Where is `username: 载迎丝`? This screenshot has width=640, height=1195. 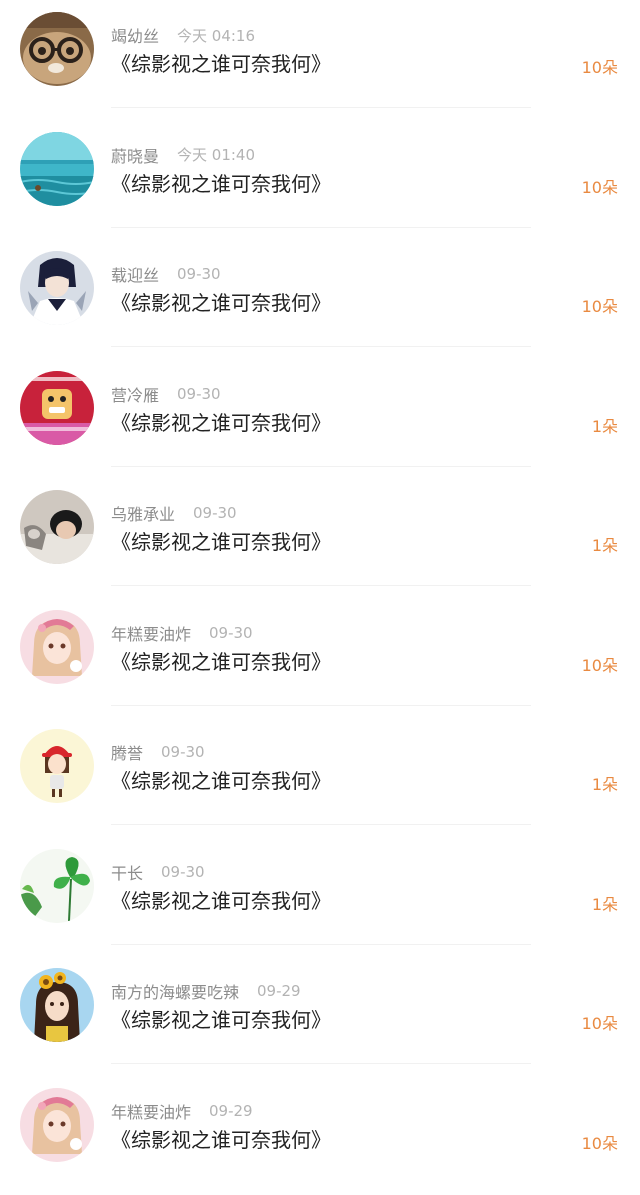 username: 载迎丝 is located at coordinates (135, 274).